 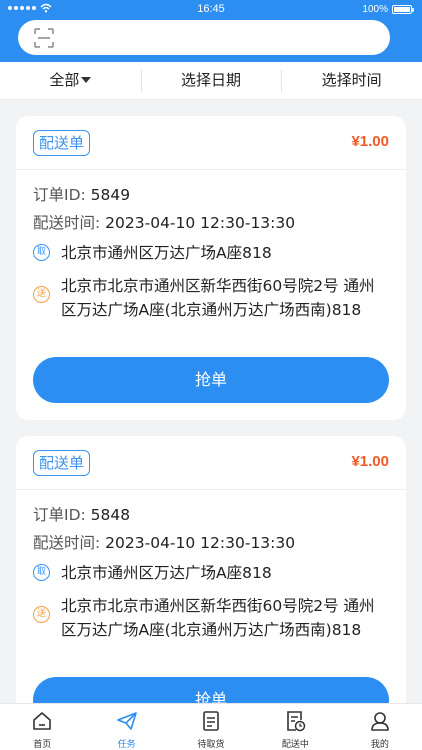 I want to click on status-bar: 16:45 100%, so click(x=211, y=10).